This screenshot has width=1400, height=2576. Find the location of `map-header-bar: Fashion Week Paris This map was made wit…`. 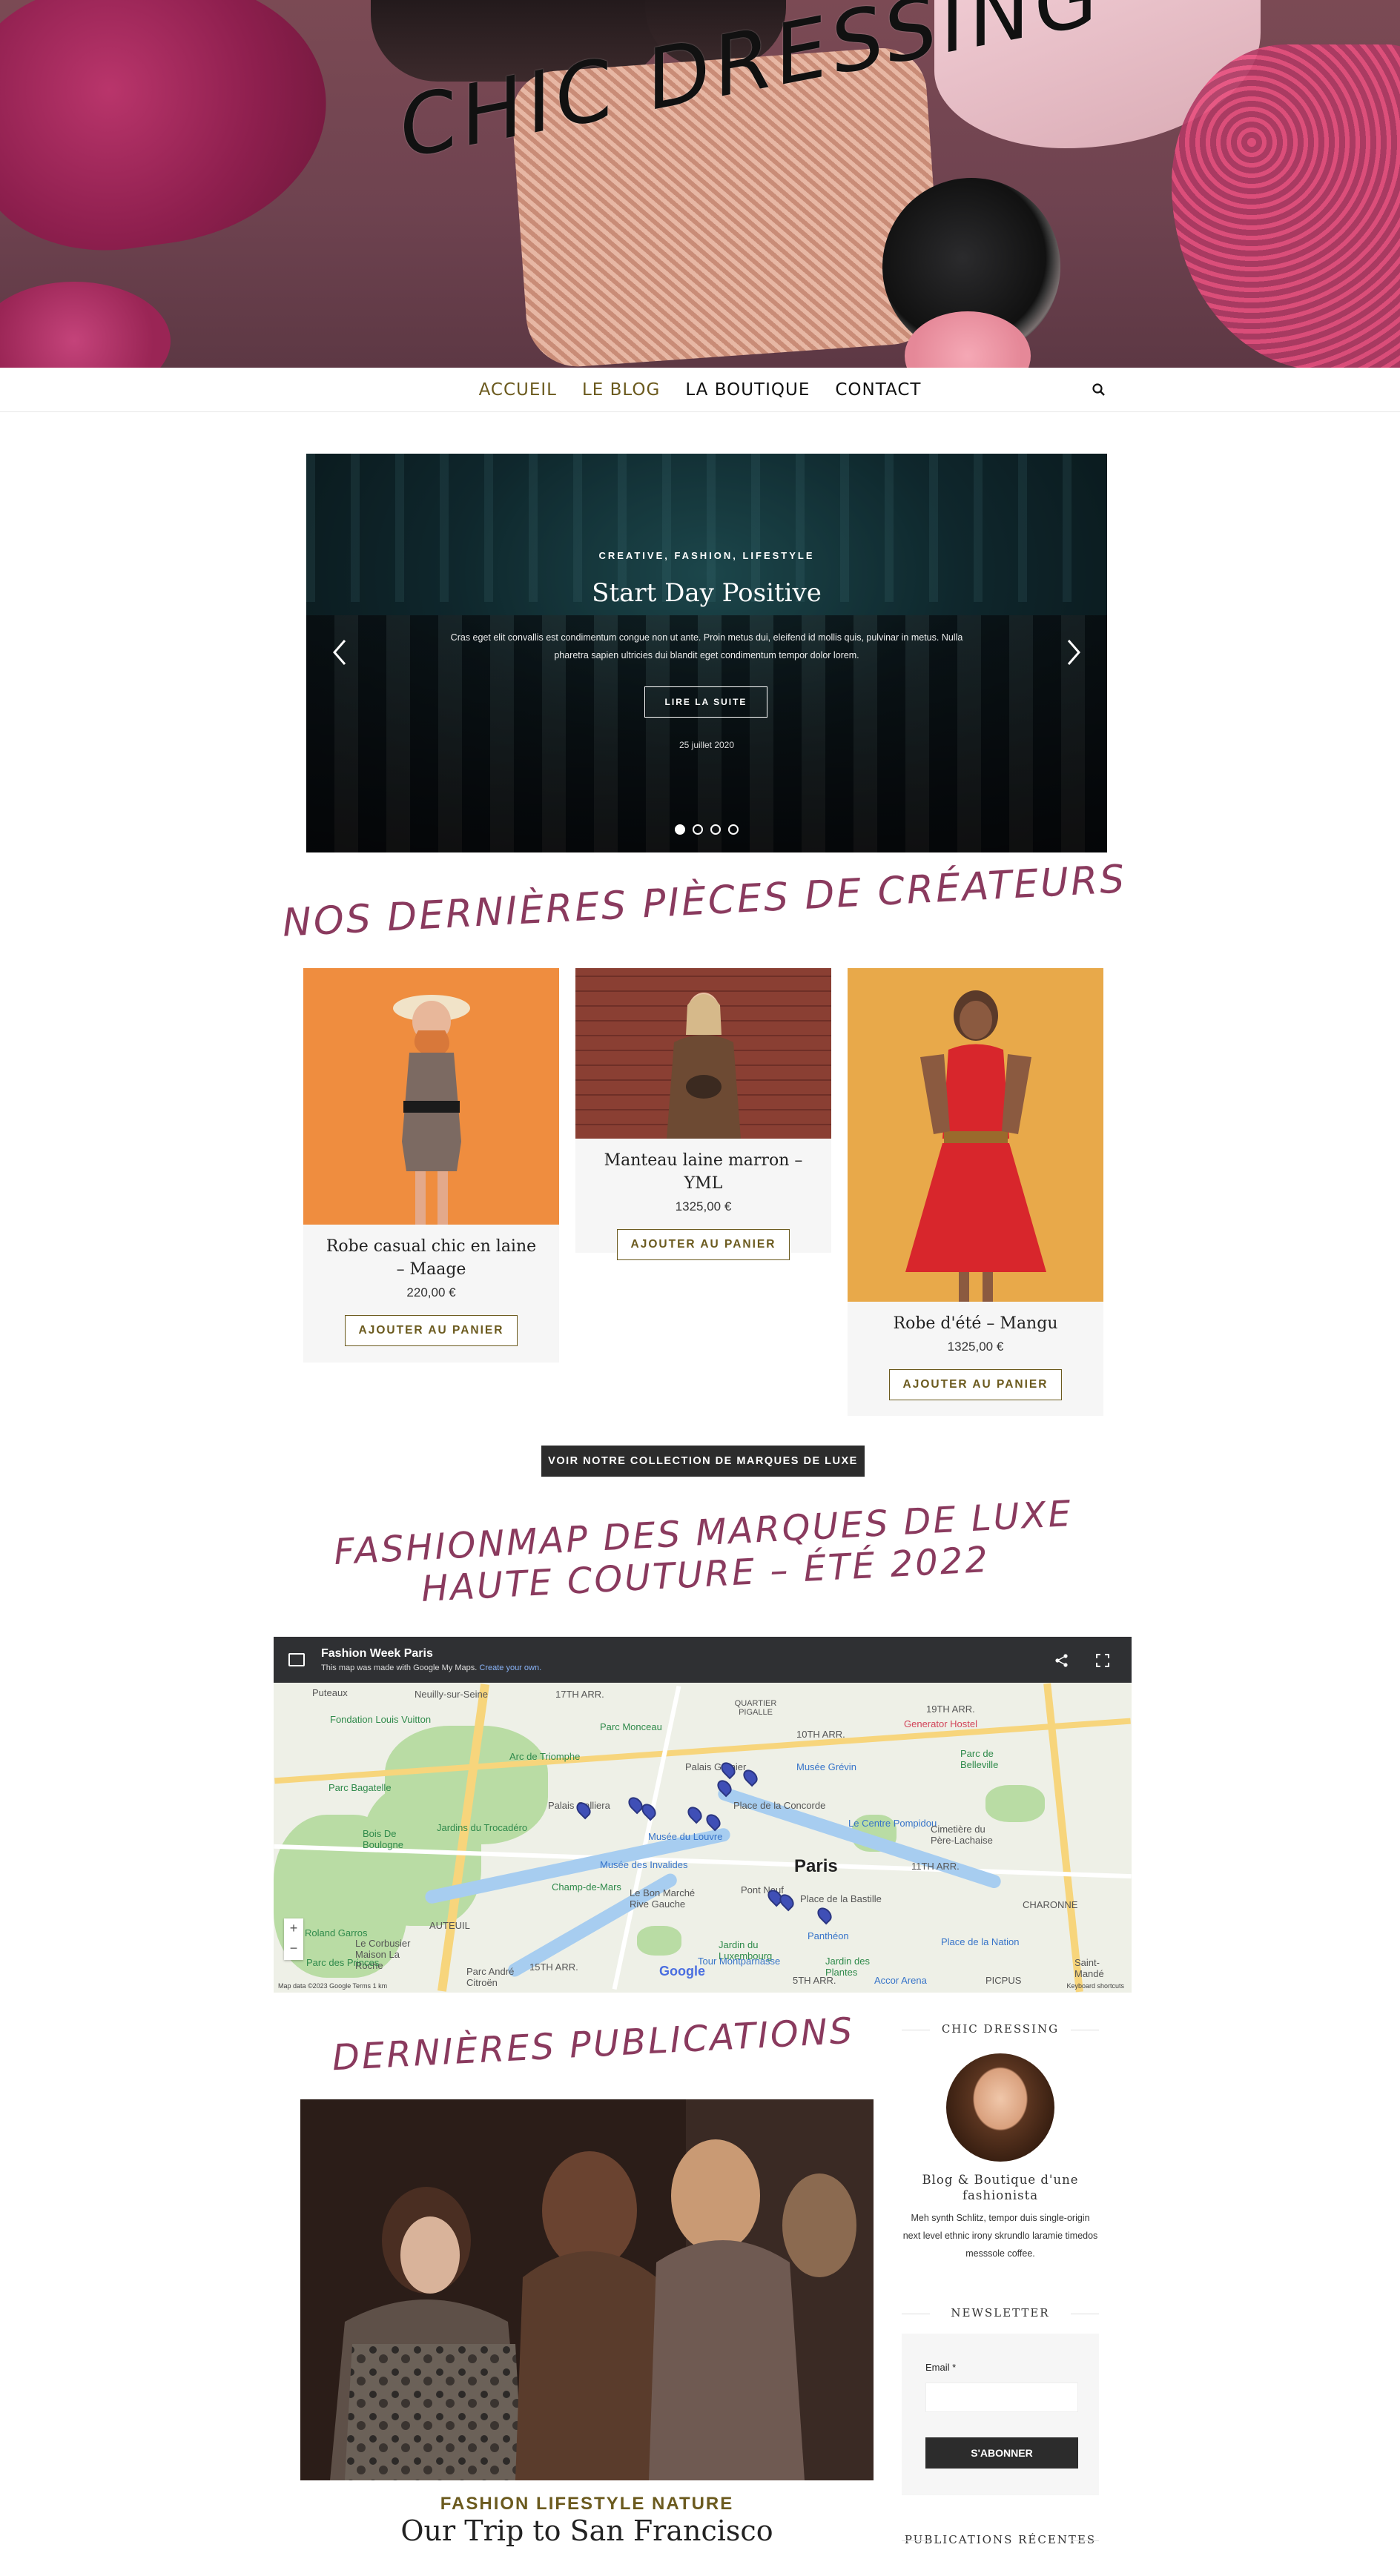

map-header-bar: Fashion Week Paris This map was made wit… is located at coordinates (703, 1660).